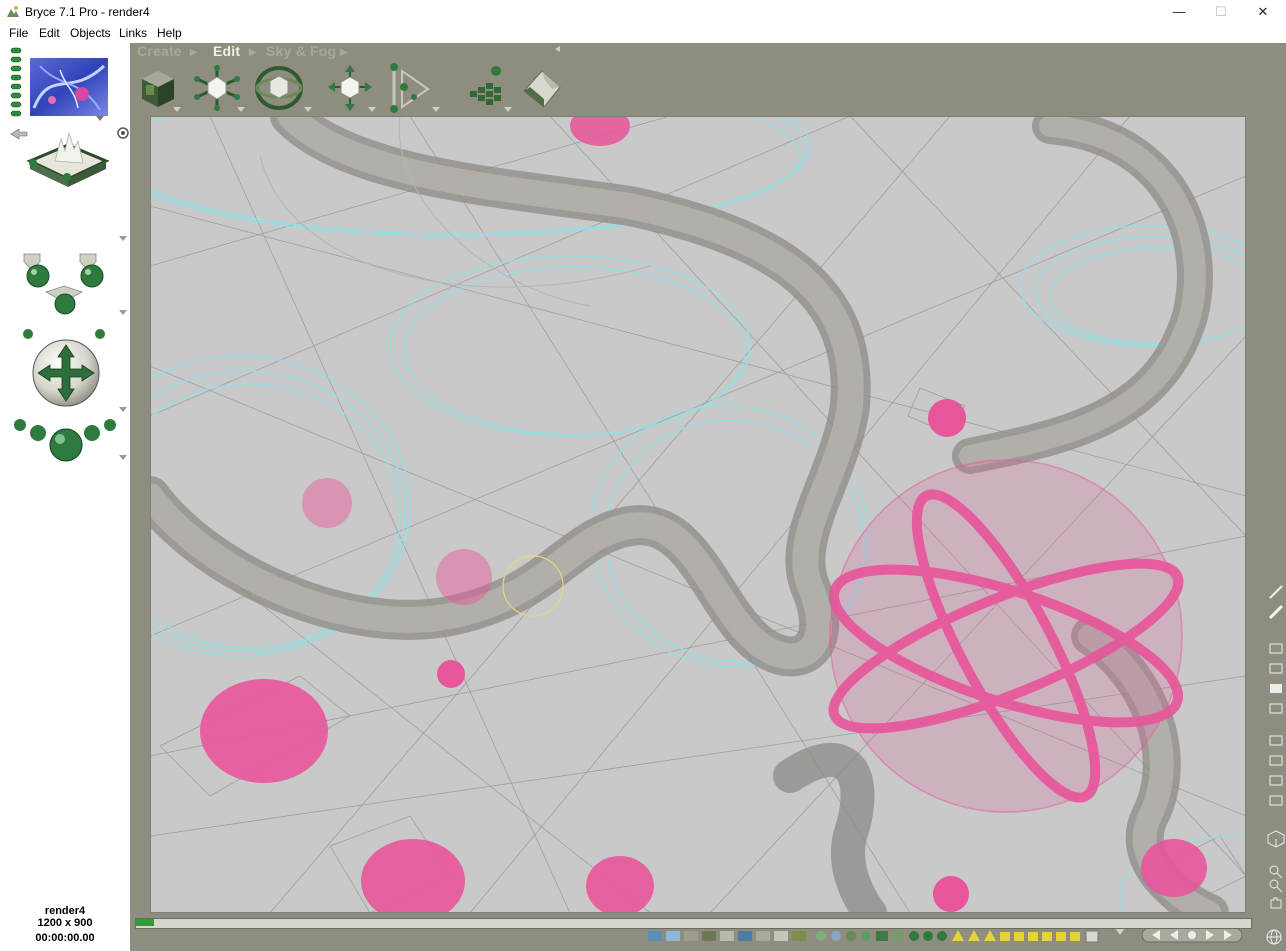 This screenshot has width=1286, height=951. Describe the element at coordinates (68, 160) in the screenshot. I see `view-control-icon` at that location.